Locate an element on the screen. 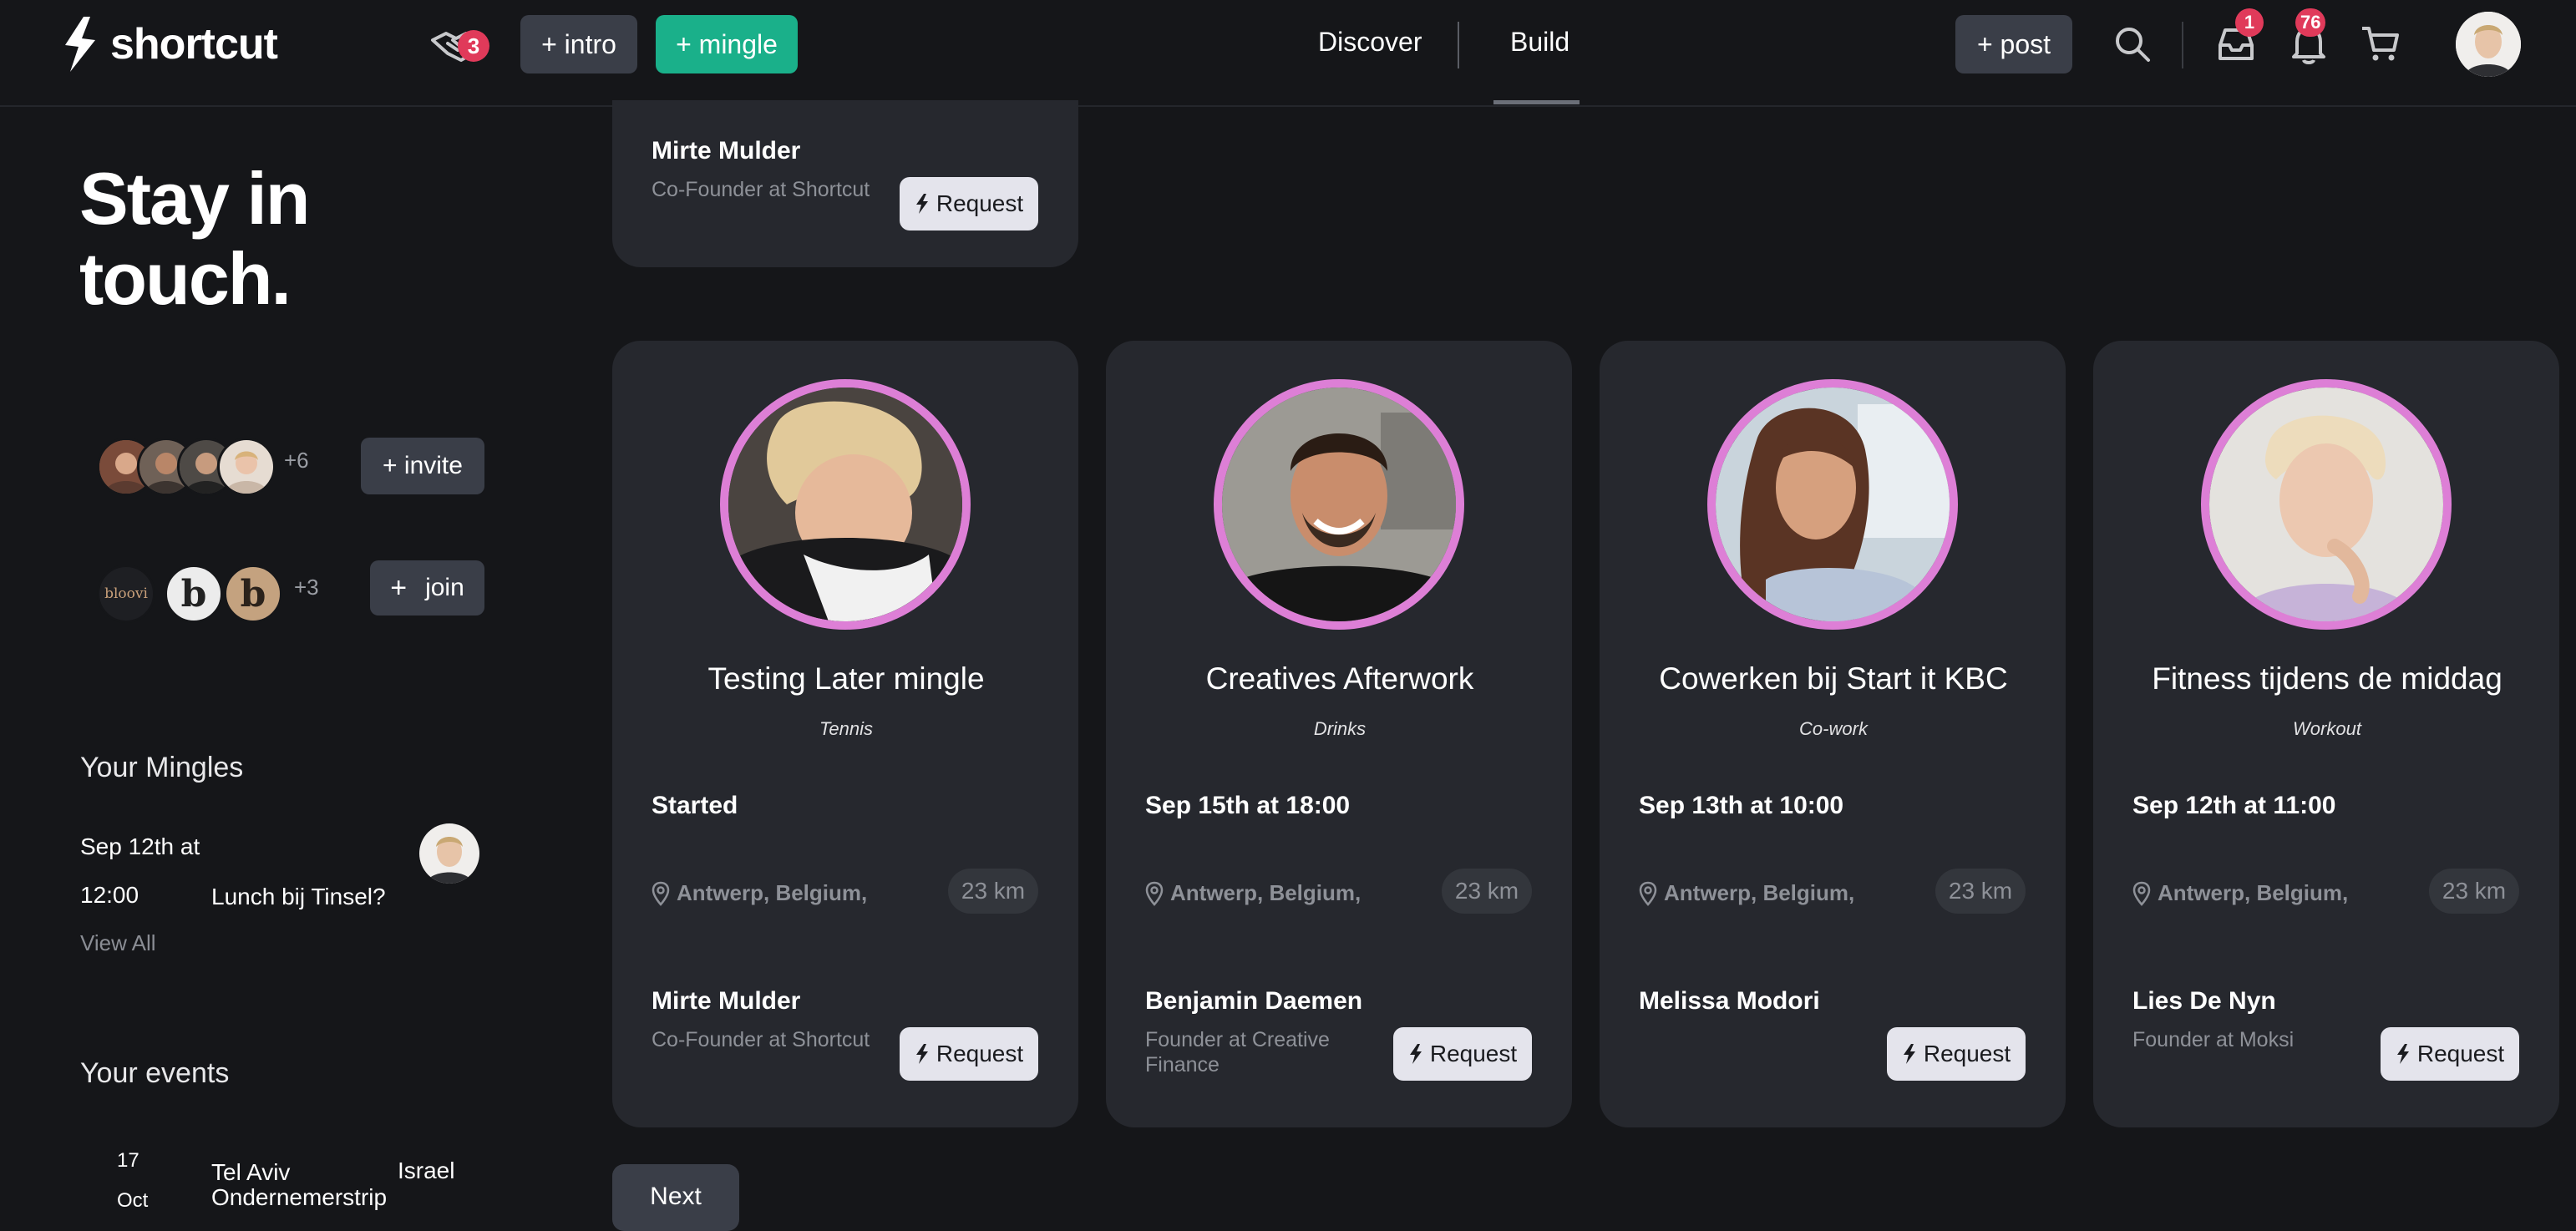 The image size is (2576, 1231). host-name: Lies De Nyn is located at coordinates (2204, 1001).